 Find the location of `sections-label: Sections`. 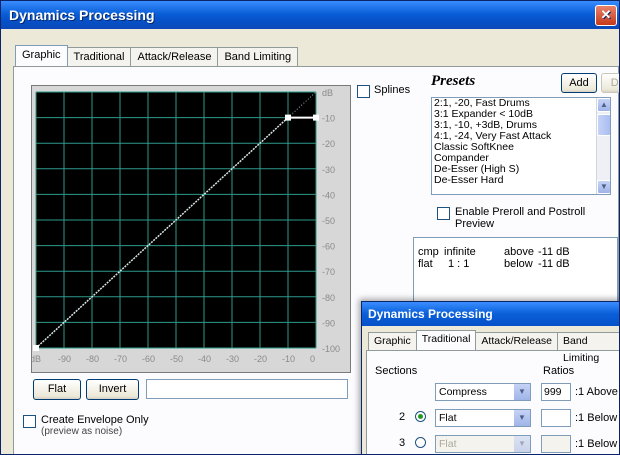

sections-label: Sections is located at coordinates (396, 371).